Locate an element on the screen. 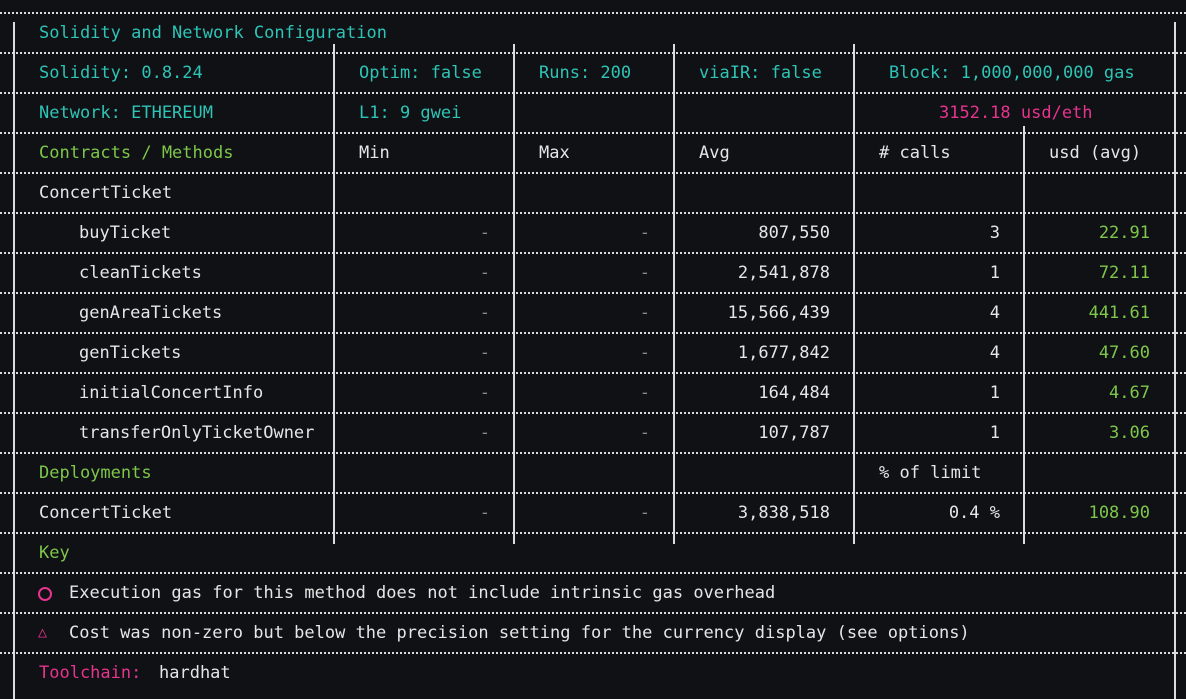 The height and width of the screenshot is (699, 1186). key-label: Key is located at coordinates (54, 553).